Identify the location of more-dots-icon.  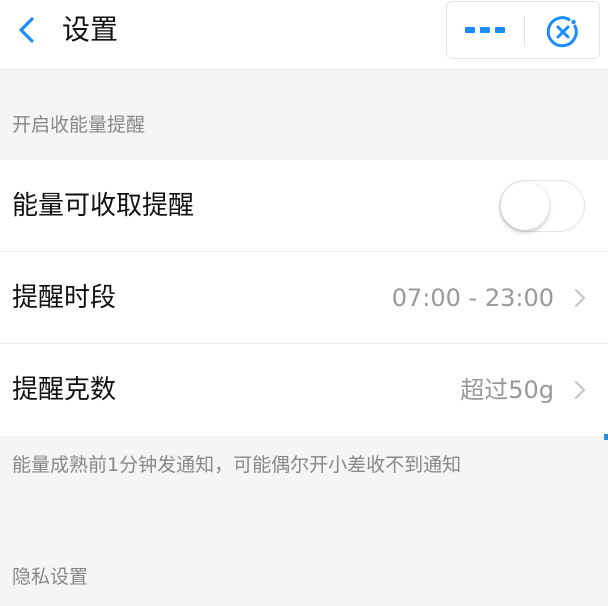
(485, 30).